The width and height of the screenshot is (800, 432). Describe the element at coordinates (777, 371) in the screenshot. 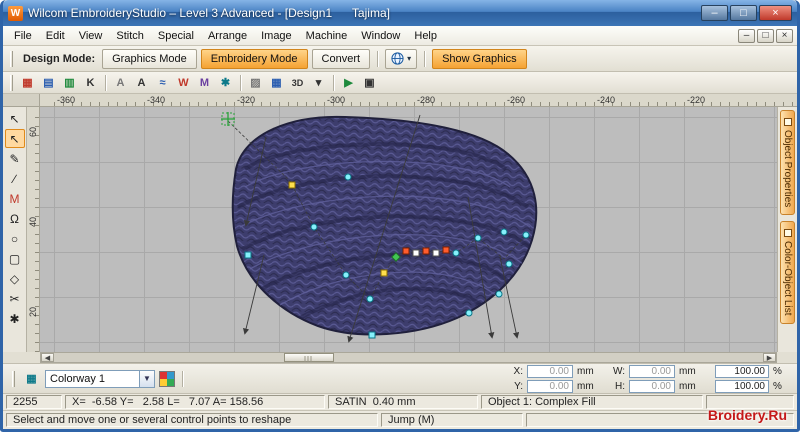

I see `scale-w-percent: %` at that location.